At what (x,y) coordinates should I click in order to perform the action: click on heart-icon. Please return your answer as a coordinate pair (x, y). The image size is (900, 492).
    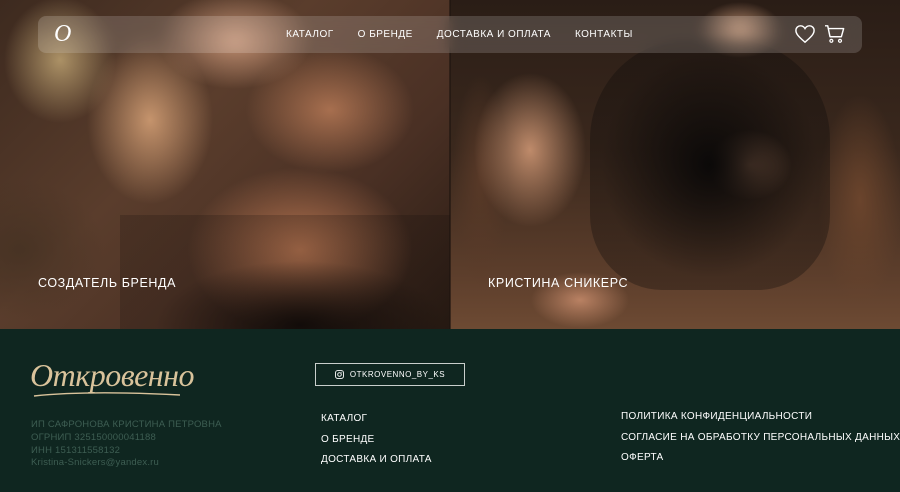
    Looking at the image, I should click on (805, 34).